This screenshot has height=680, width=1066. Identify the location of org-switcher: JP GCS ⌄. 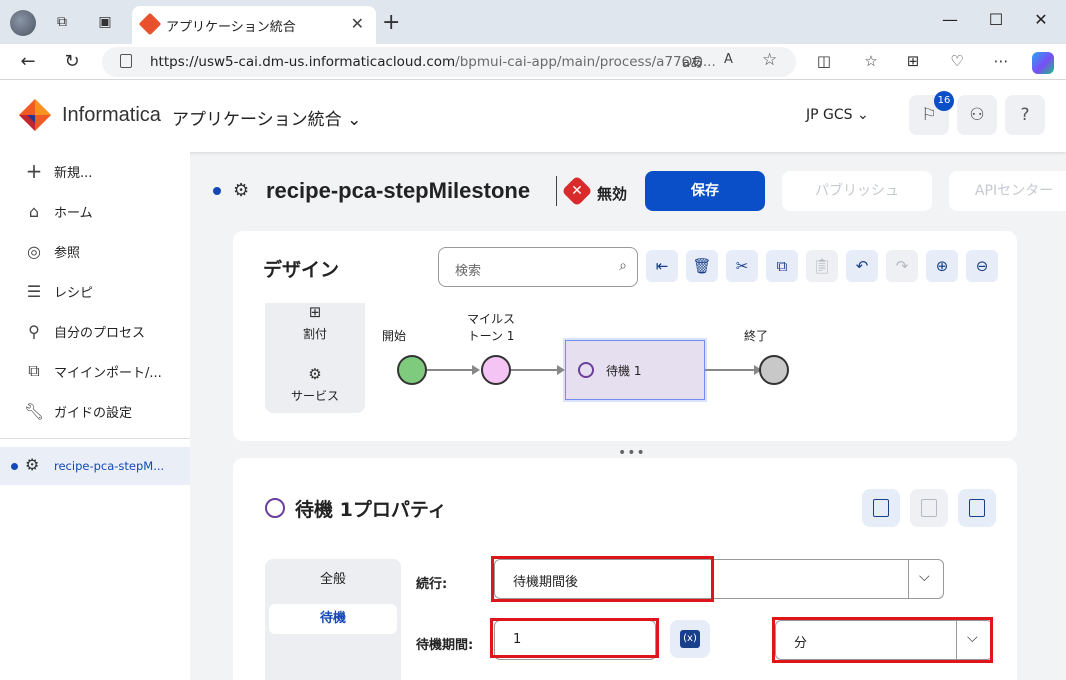
(837, 115).